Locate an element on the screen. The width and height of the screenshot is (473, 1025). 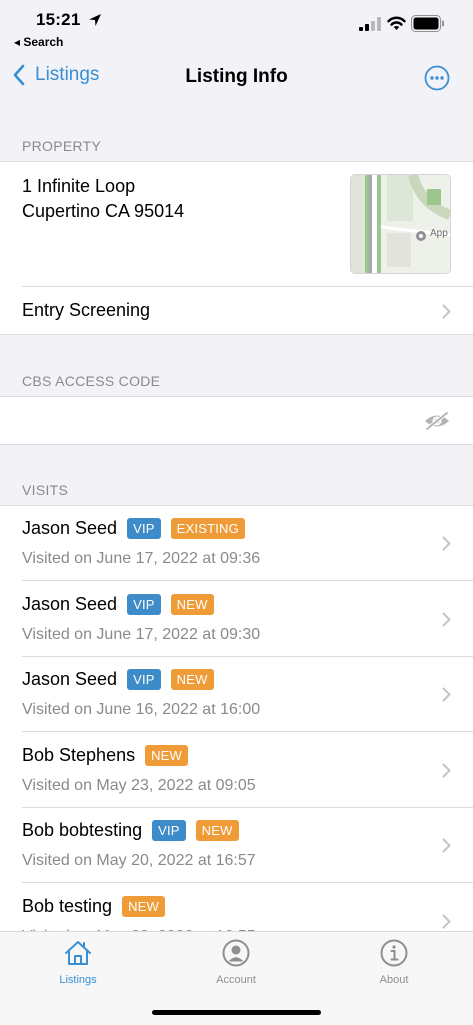
info-icon is located at coordinates (394, 953).